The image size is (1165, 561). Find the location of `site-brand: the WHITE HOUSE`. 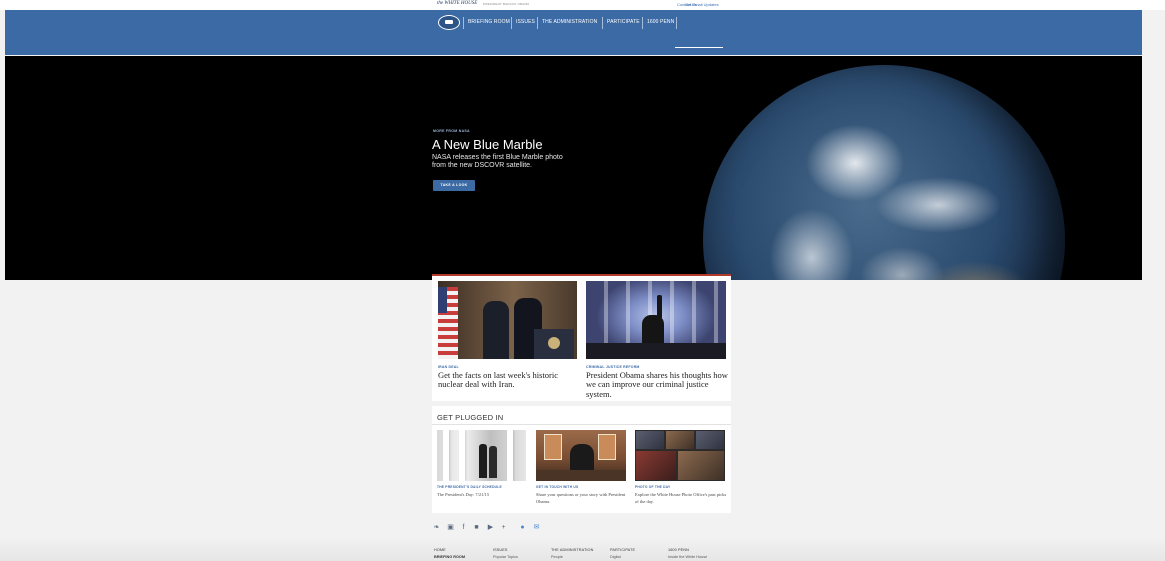

site-brand: the WHITE HOUSE is located at coordinates (457, 3).